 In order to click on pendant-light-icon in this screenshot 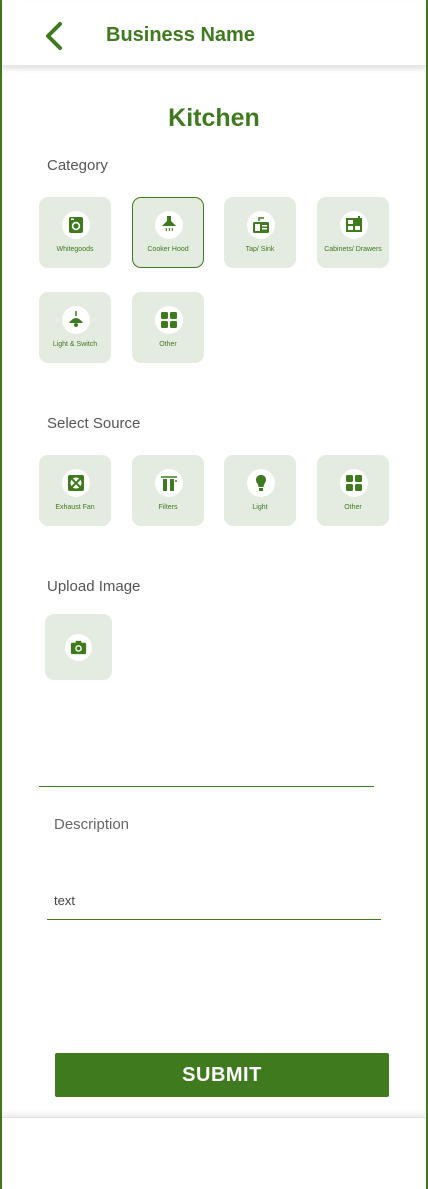, I will do `click(76, 319)`.